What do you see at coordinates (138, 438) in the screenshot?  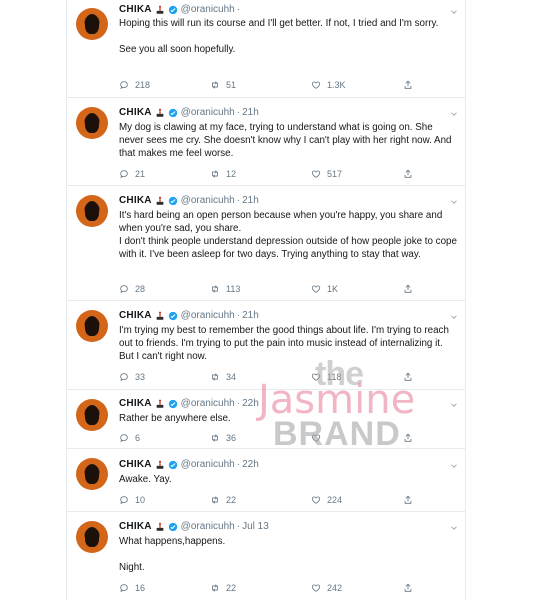 I see `reply-count: 6` at bounding box center [138, 438].